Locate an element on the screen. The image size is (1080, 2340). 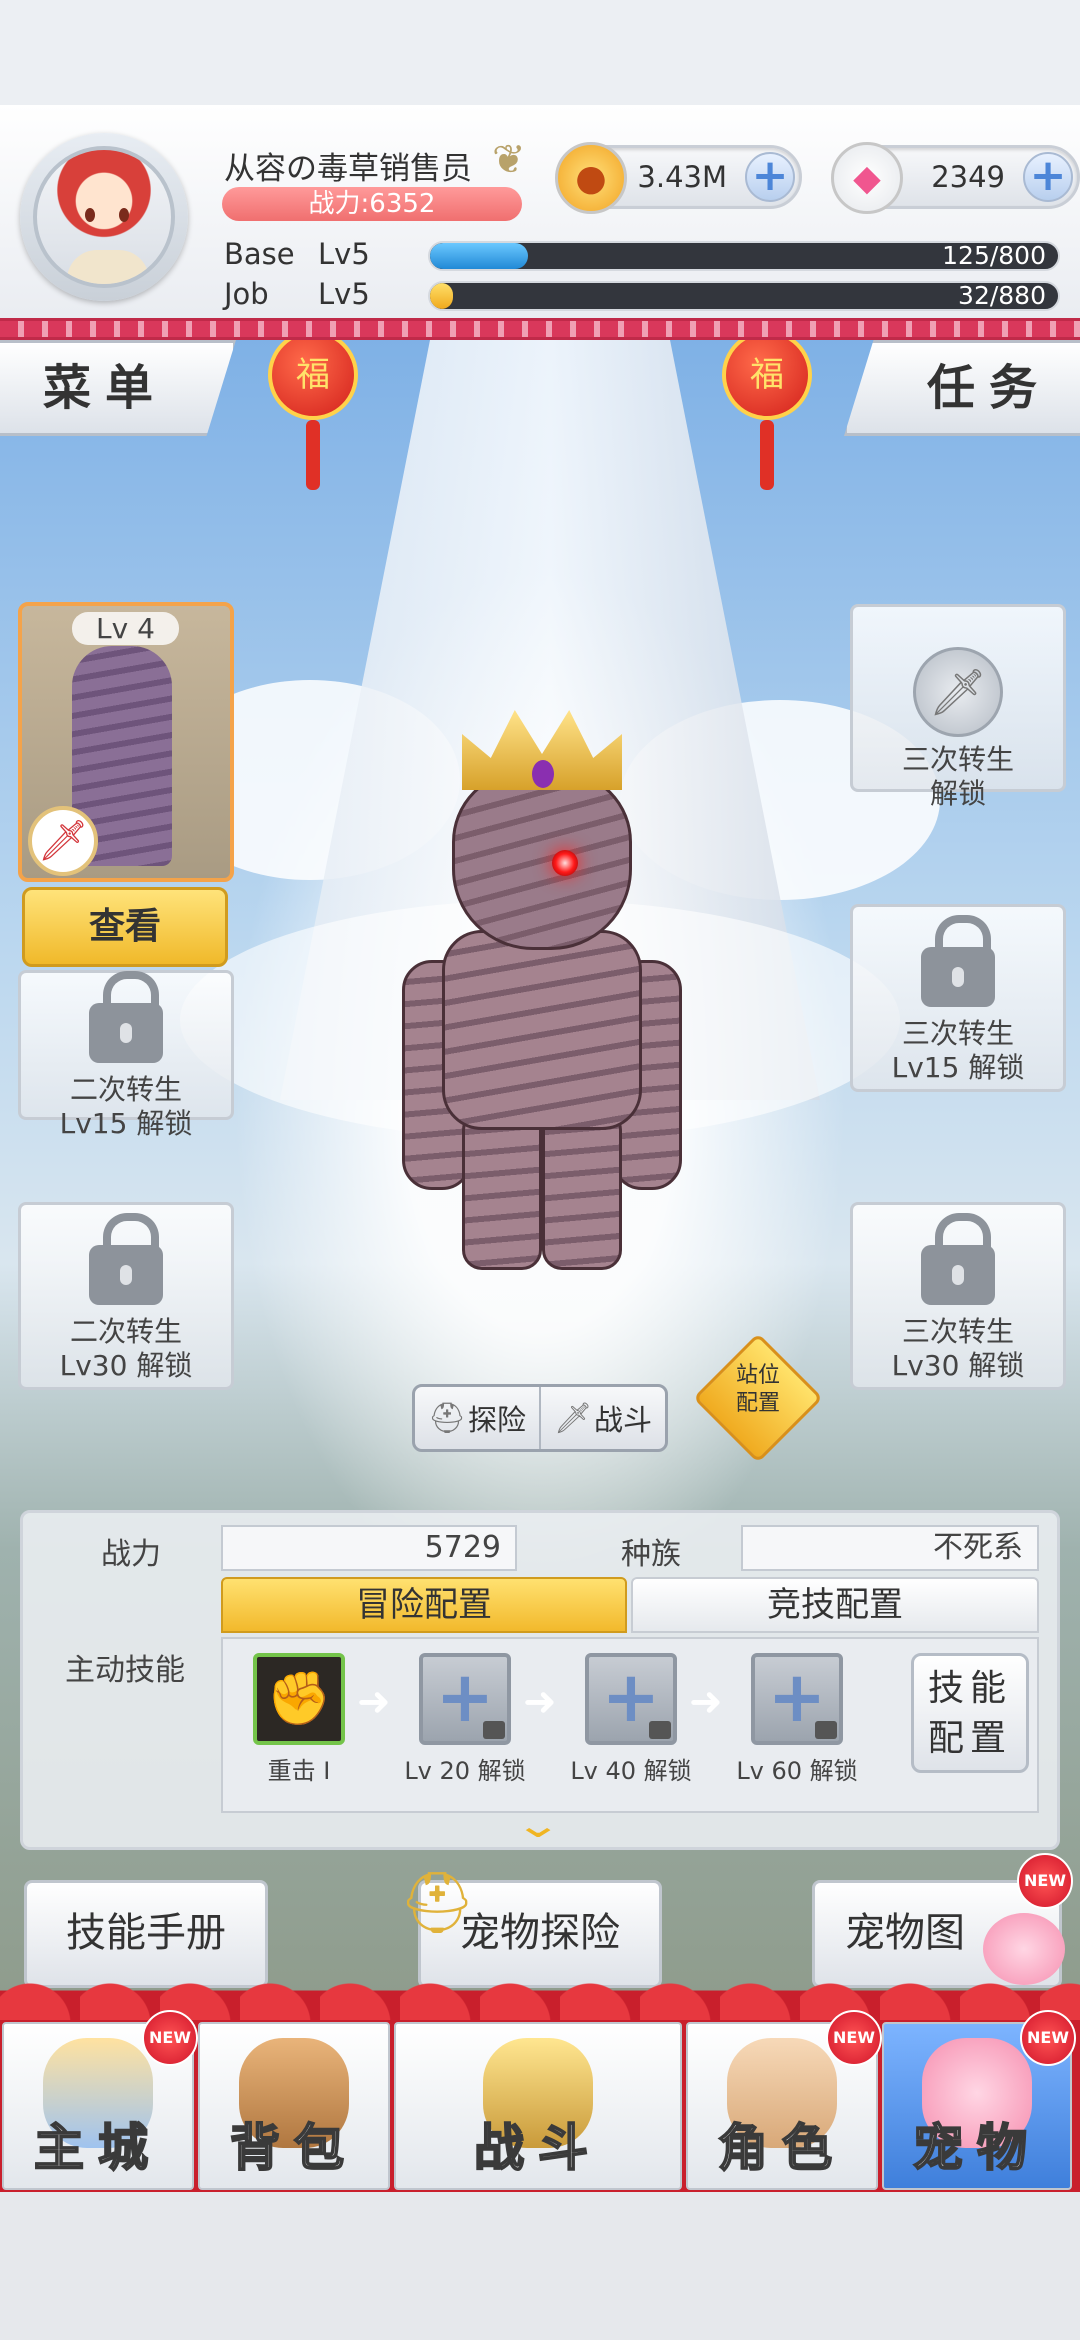
explore-label: 探险 is located at coordinates (497, 1420).